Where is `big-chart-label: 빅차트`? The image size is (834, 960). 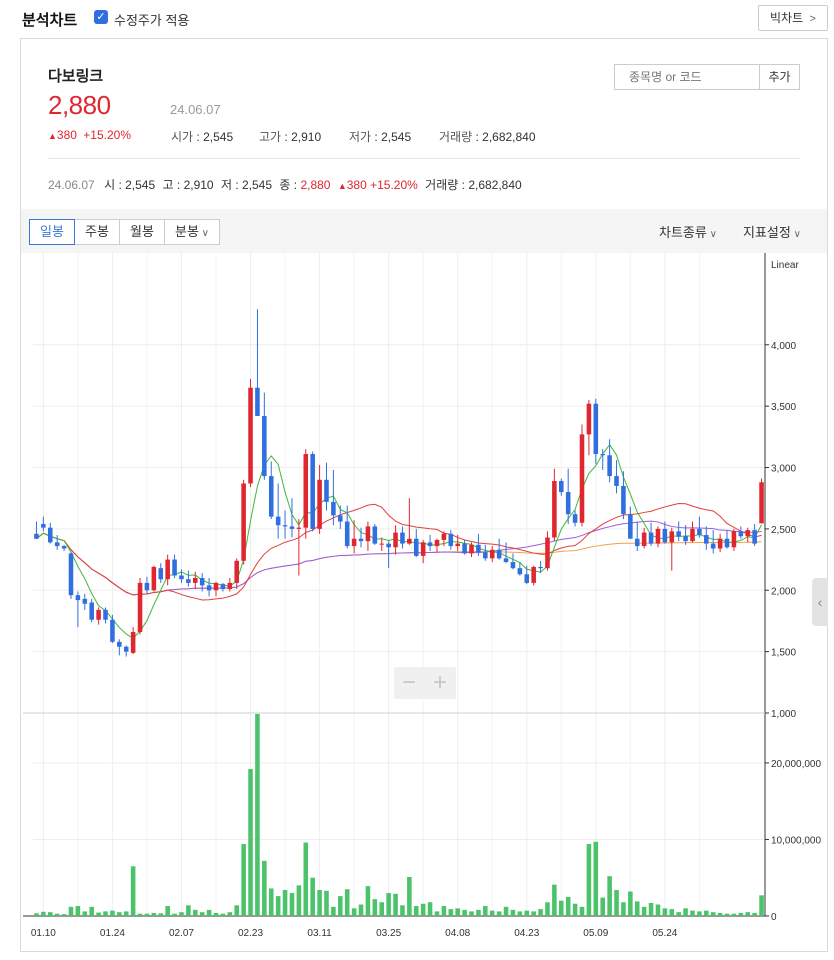
big-chart-label: 빅차트 is located at coordinates (787, 18).